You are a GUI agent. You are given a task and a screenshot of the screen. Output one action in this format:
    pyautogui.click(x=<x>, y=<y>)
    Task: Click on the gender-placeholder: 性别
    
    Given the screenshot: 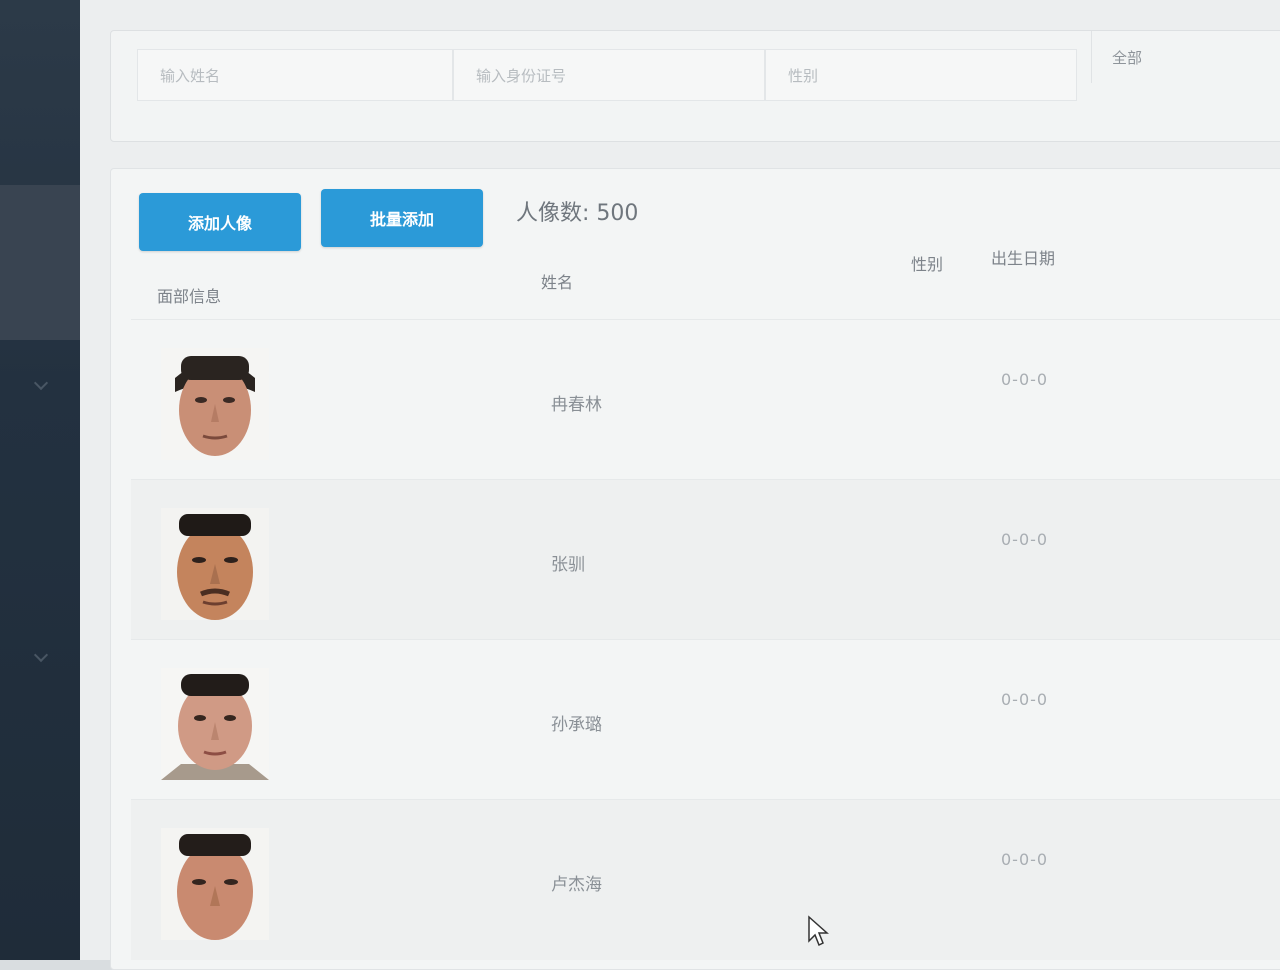 What is the action you would take?
    pyautogui.click(x=803, y=75)
    